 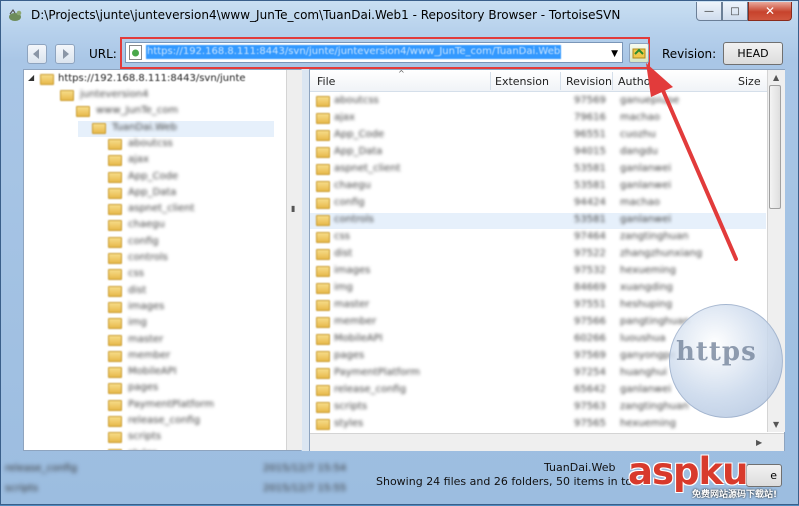 I want to click on list-row-author: machao, so click(x=640, y=117).